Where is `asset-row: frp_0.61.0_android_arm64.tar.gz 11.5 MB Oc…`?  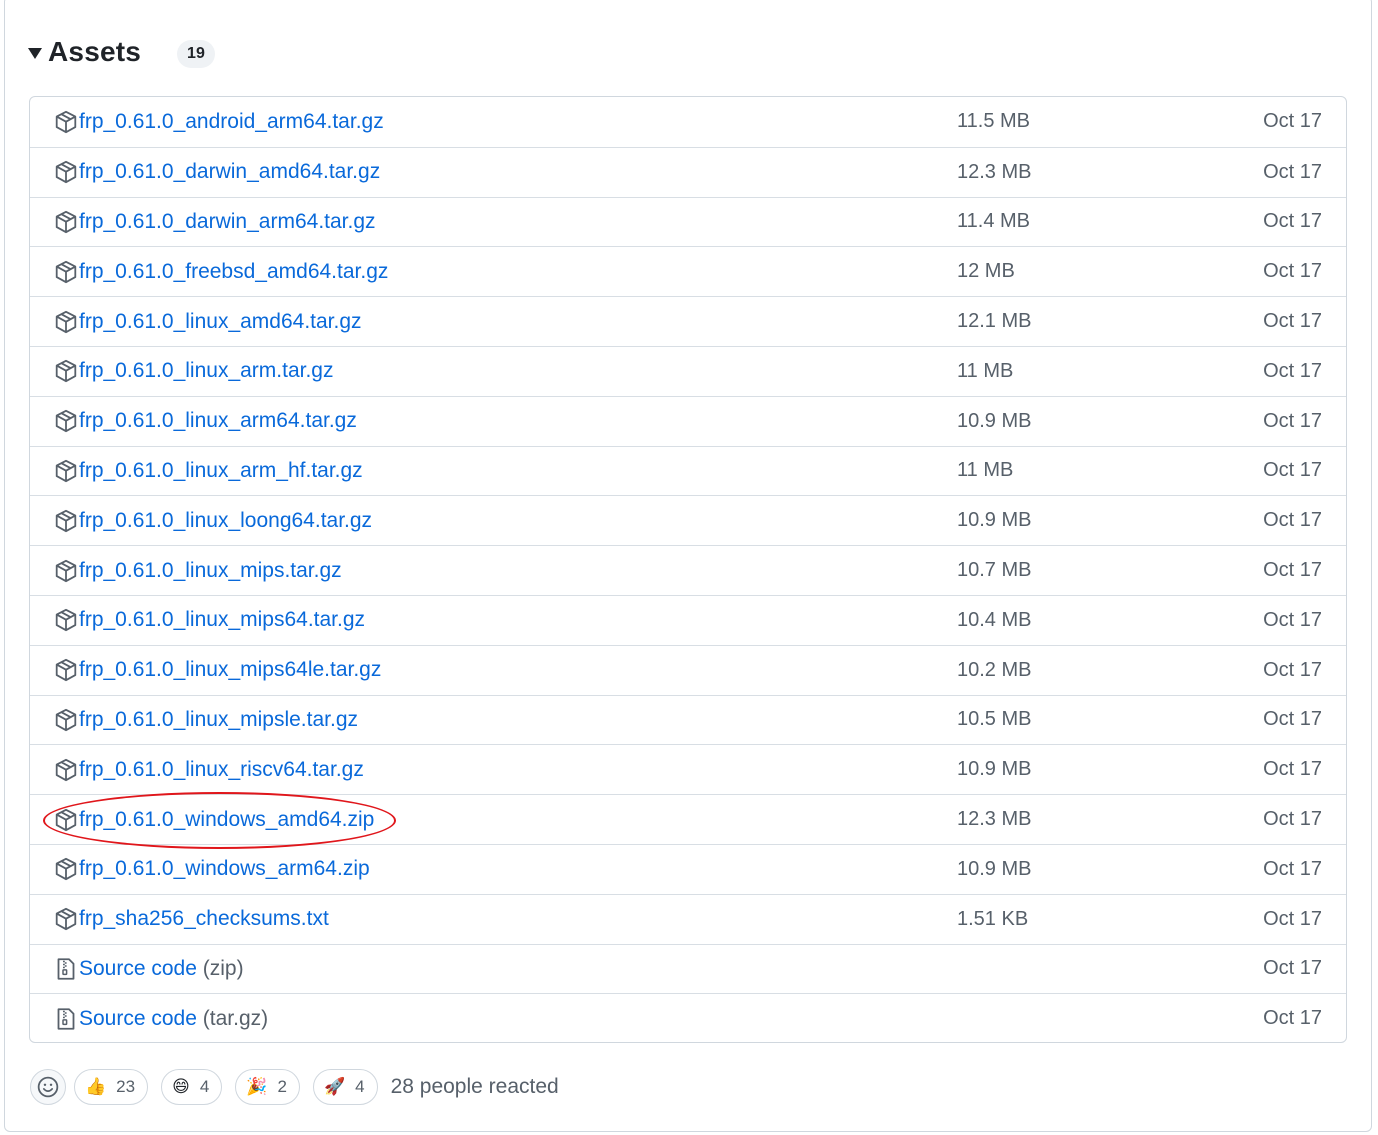 asset-row: frp_0.61.0_android_arm64.tar.gz 11.5 MB Oc… is located at coordinates (688, 122).